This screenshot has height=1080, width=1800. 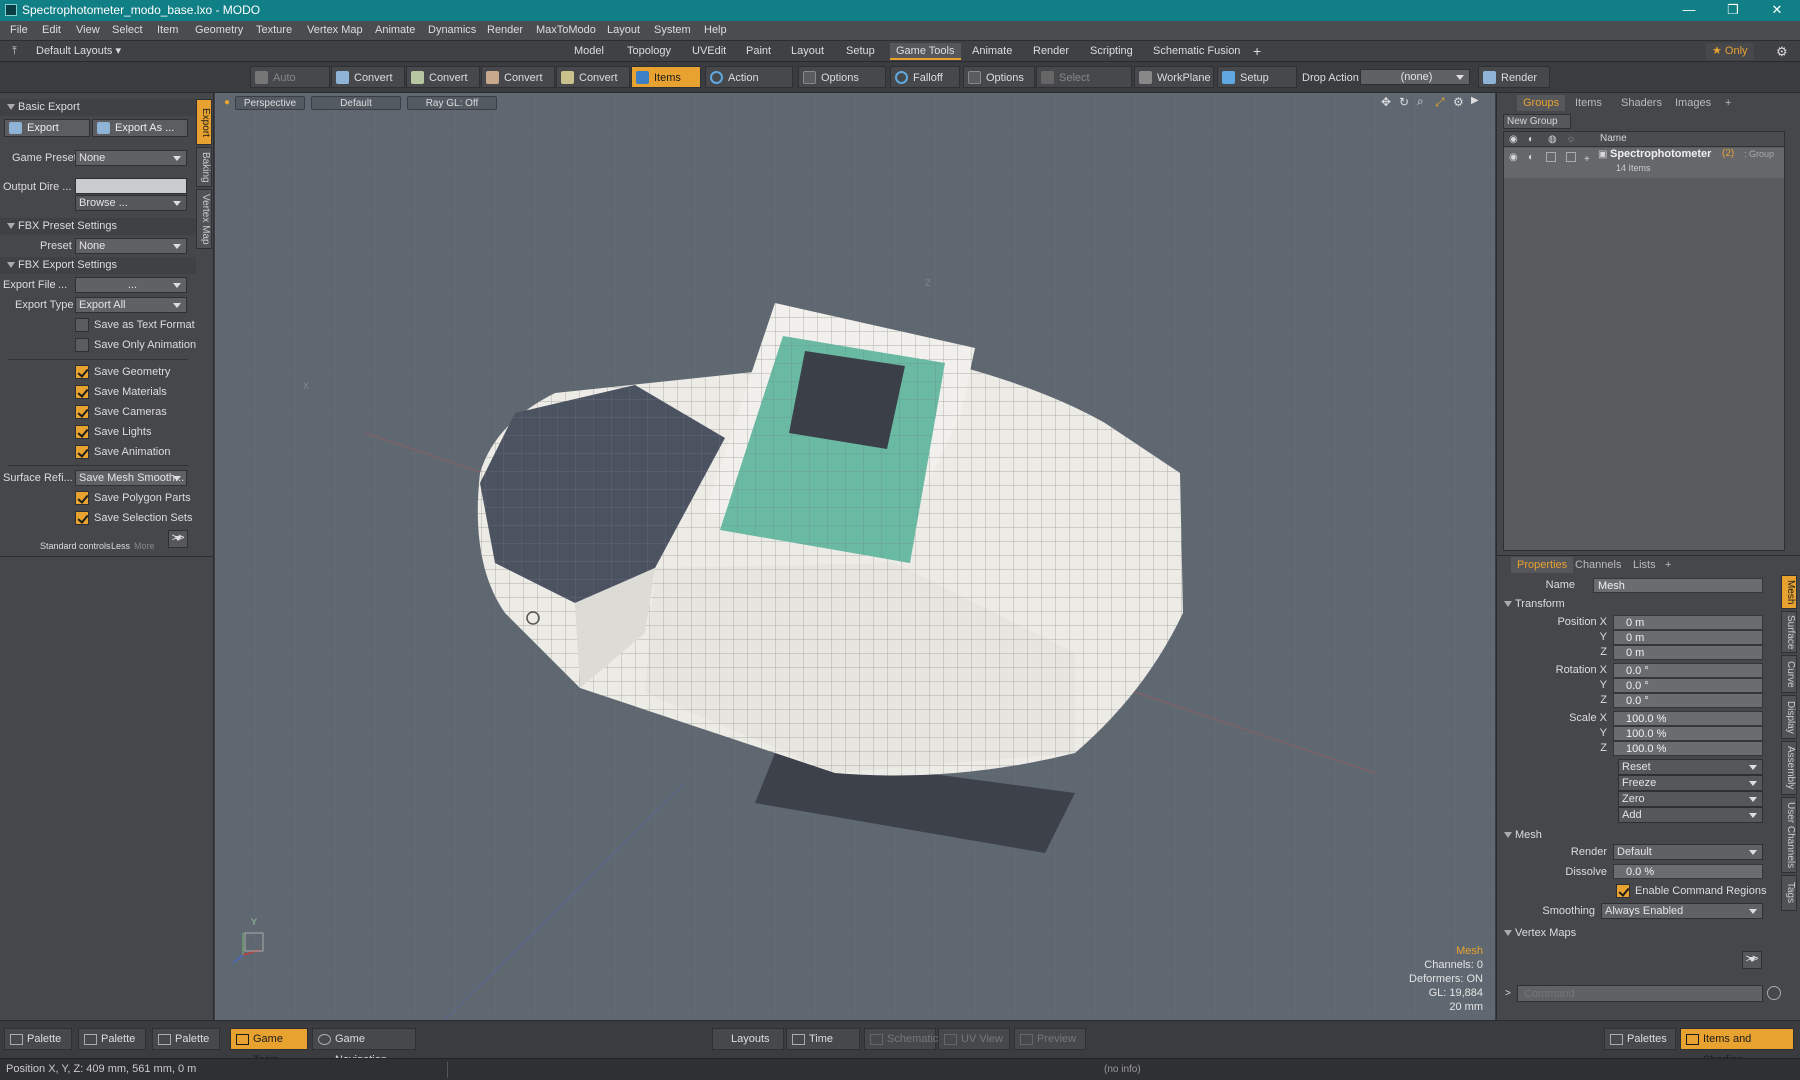 What do you see at coordinates (1789, 893) in the screenshot?
I see `vtab-tags: Tags` at bounding box center [1789, 893].